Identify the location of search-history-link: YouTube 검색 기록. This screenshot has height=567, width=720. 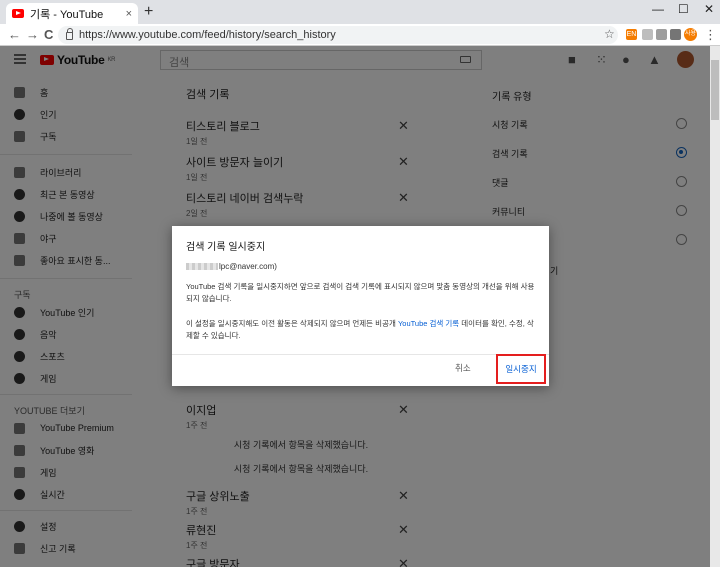
(428, 323).